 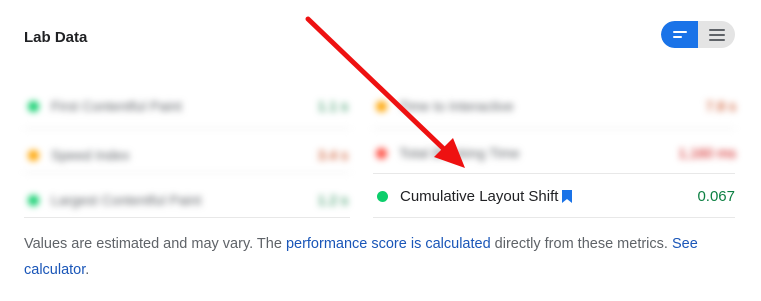 I want to click on view-toggle, so click(x=698, y=34).